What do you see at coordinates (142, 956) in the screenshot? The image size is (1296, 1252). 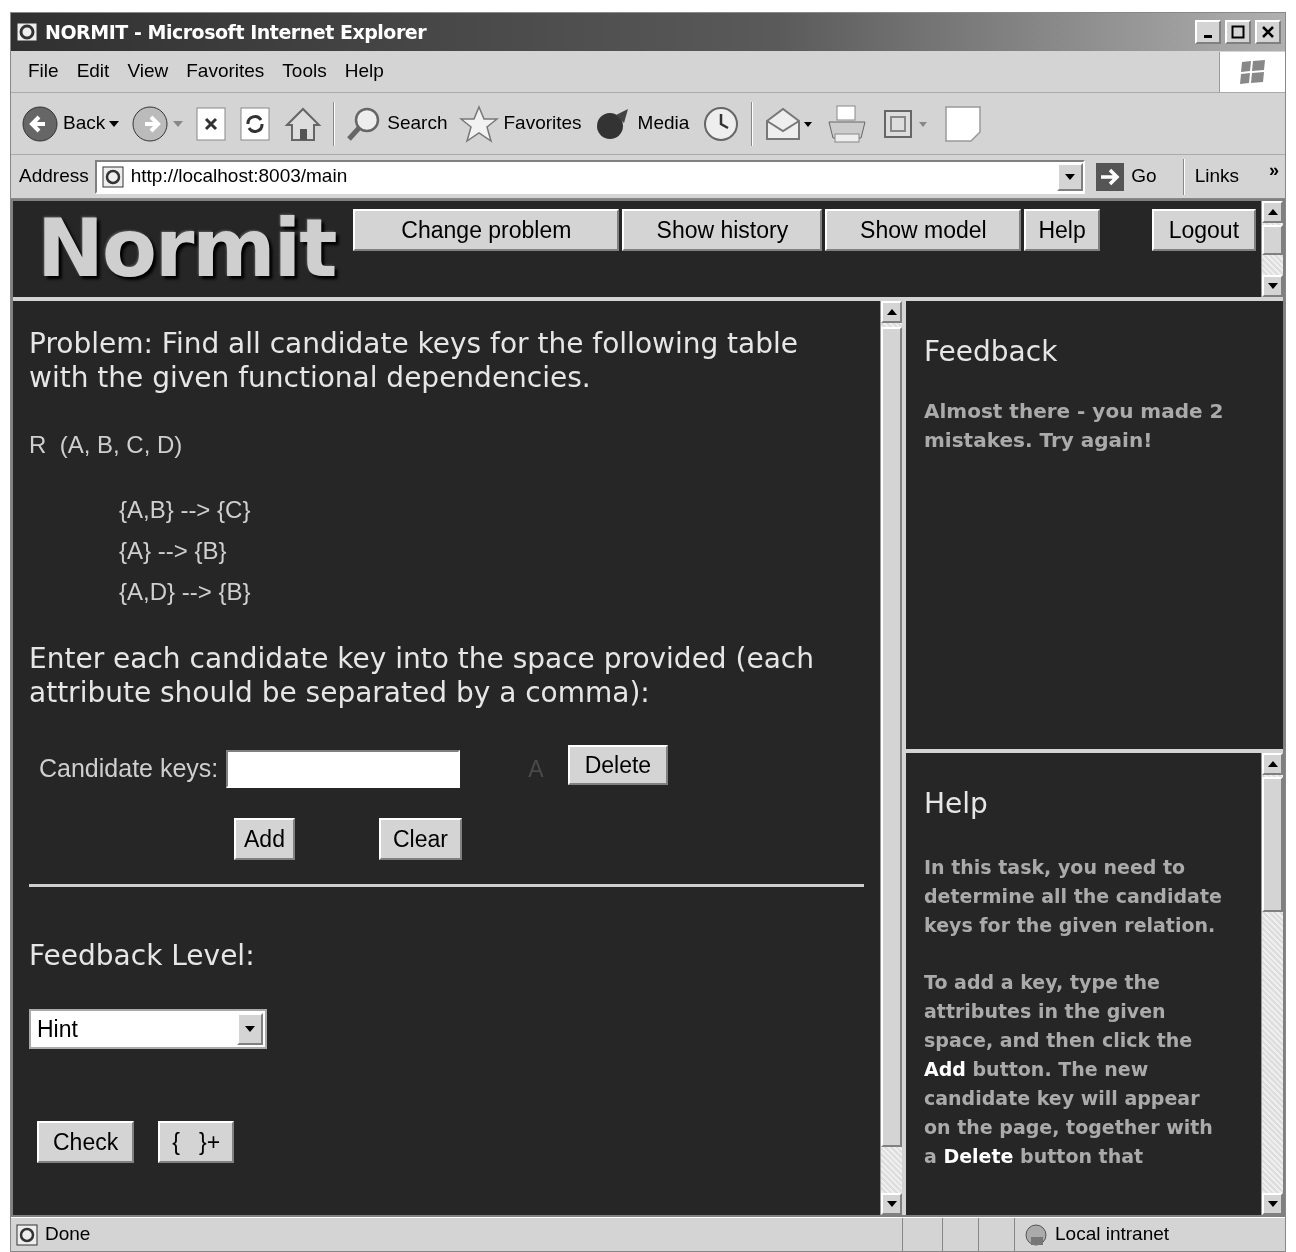 I see `feedback-level-label: Feedback Level:` at bounding box center [142, 956].